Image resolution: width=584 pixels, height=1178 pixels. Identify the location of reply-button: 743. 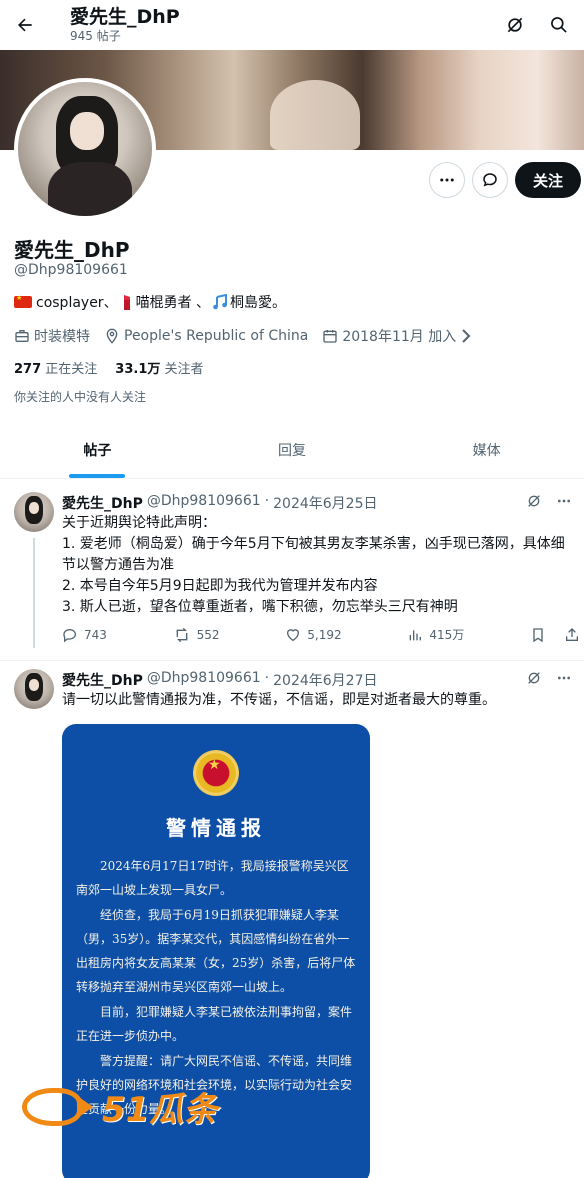
(84, 635).